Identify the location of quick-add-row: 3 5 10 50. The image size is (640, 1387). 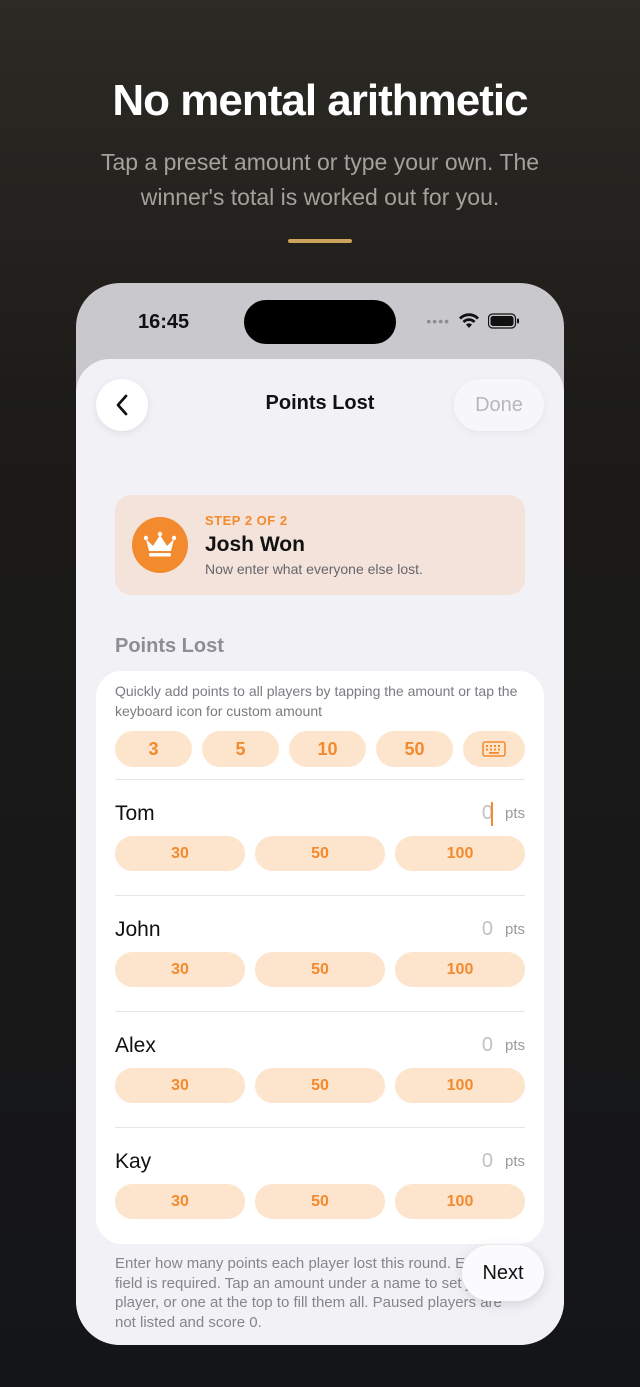
(320, 749).